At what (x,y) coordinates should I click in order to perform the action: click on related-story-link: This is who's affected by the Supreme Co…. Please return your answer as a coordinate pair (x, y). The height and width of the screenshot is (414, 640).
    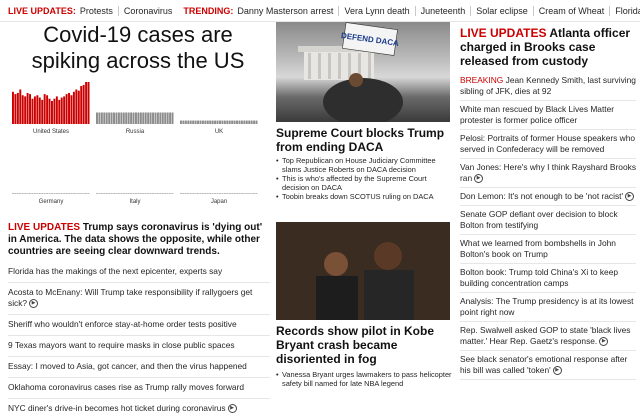
    Looking at the image, I should click on (364, 183).